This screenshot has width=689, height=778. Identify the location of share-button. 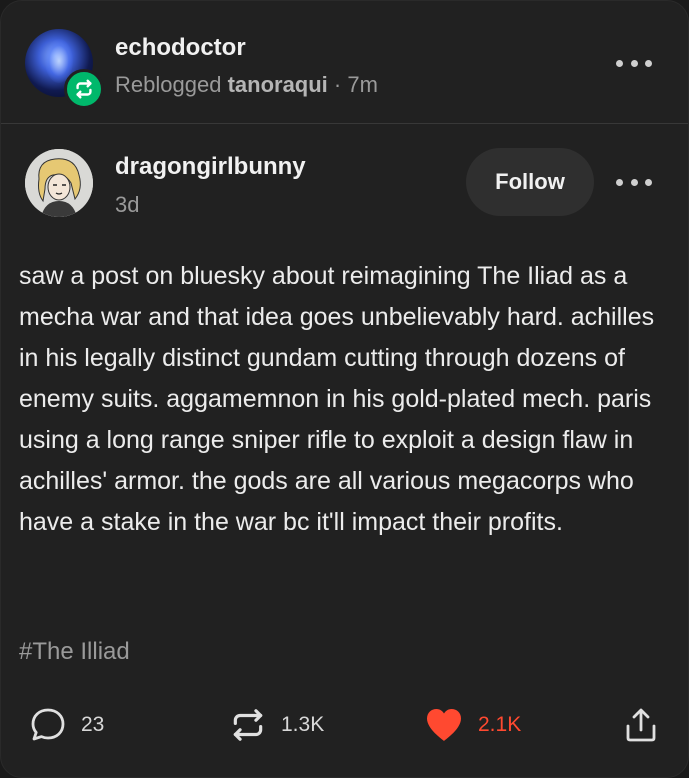
(641, 725).